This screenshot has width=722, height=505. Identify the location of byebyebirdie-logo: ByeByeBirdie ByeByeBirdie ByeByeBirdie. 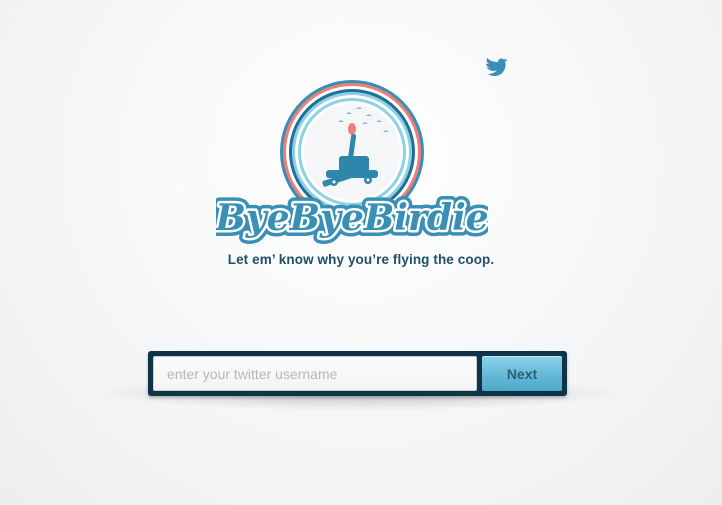
(352, 162).